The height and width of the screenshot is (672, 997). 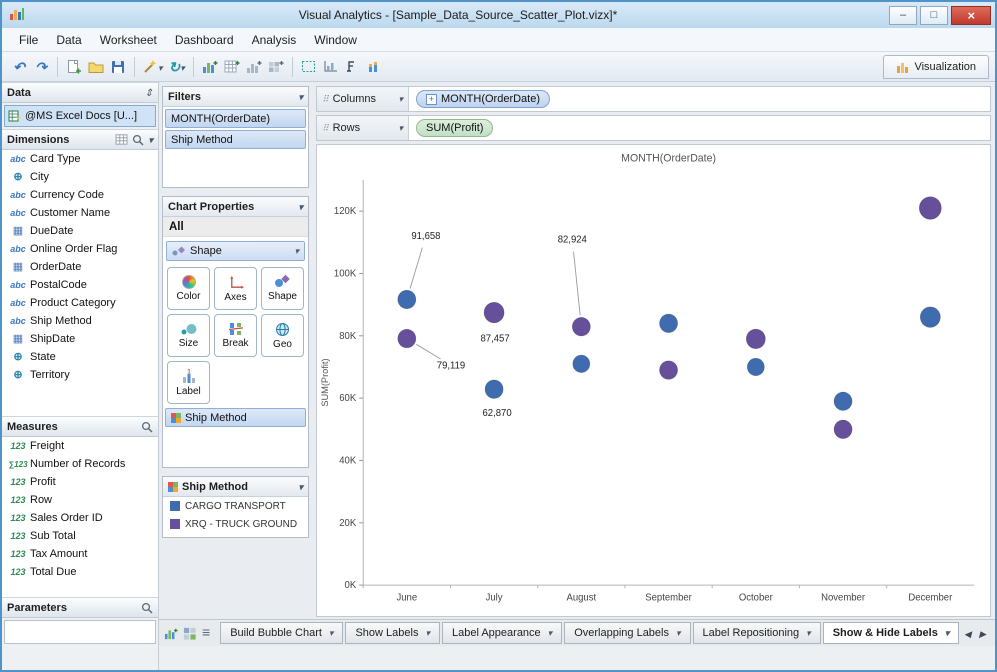 I want to click on menu-dashboard: Dashboard, so click(x=204, y=40).